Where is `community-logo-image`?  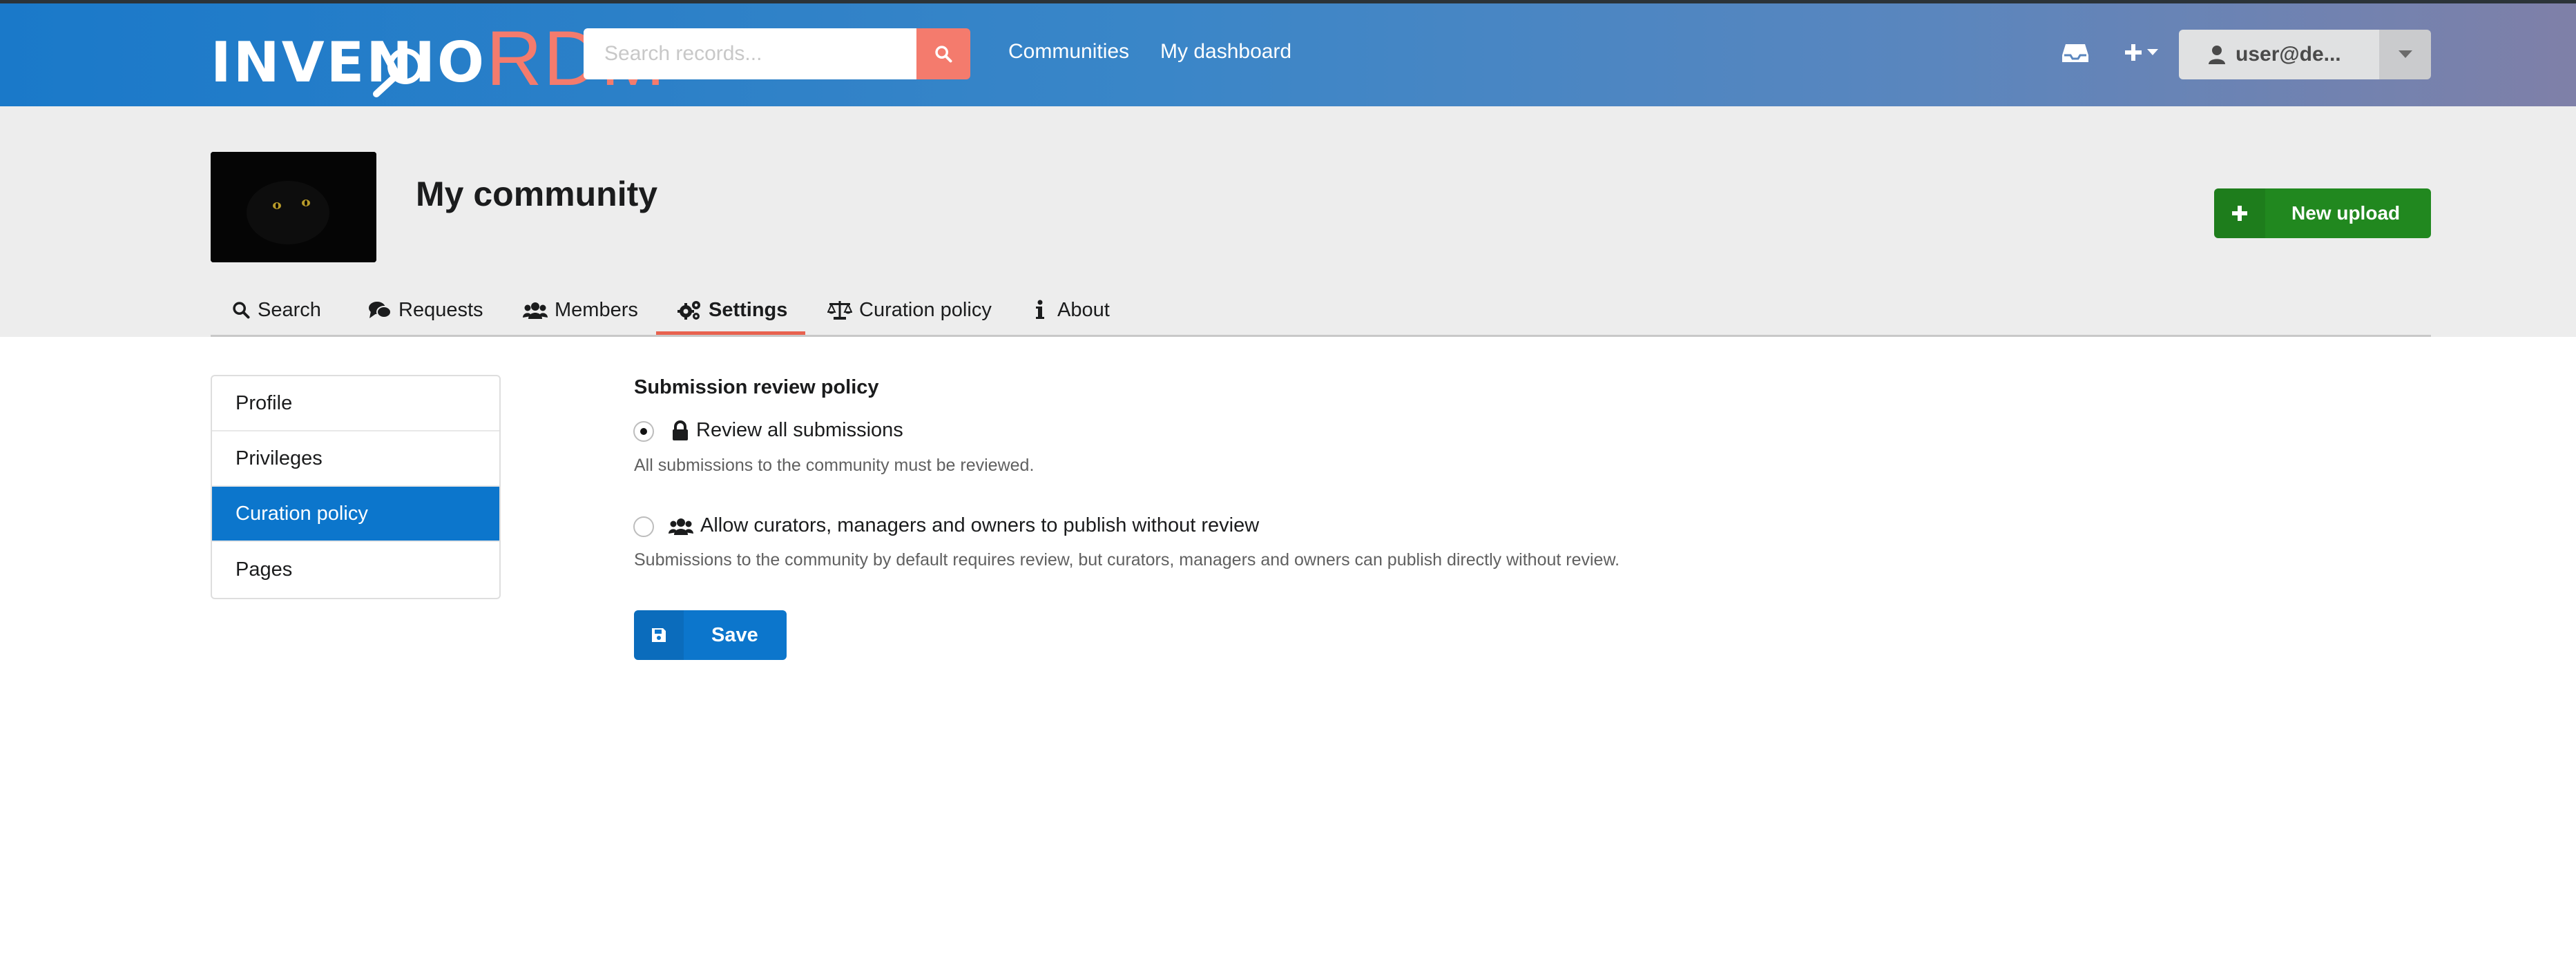 community-logo-image is located at coordinates (293, 207).